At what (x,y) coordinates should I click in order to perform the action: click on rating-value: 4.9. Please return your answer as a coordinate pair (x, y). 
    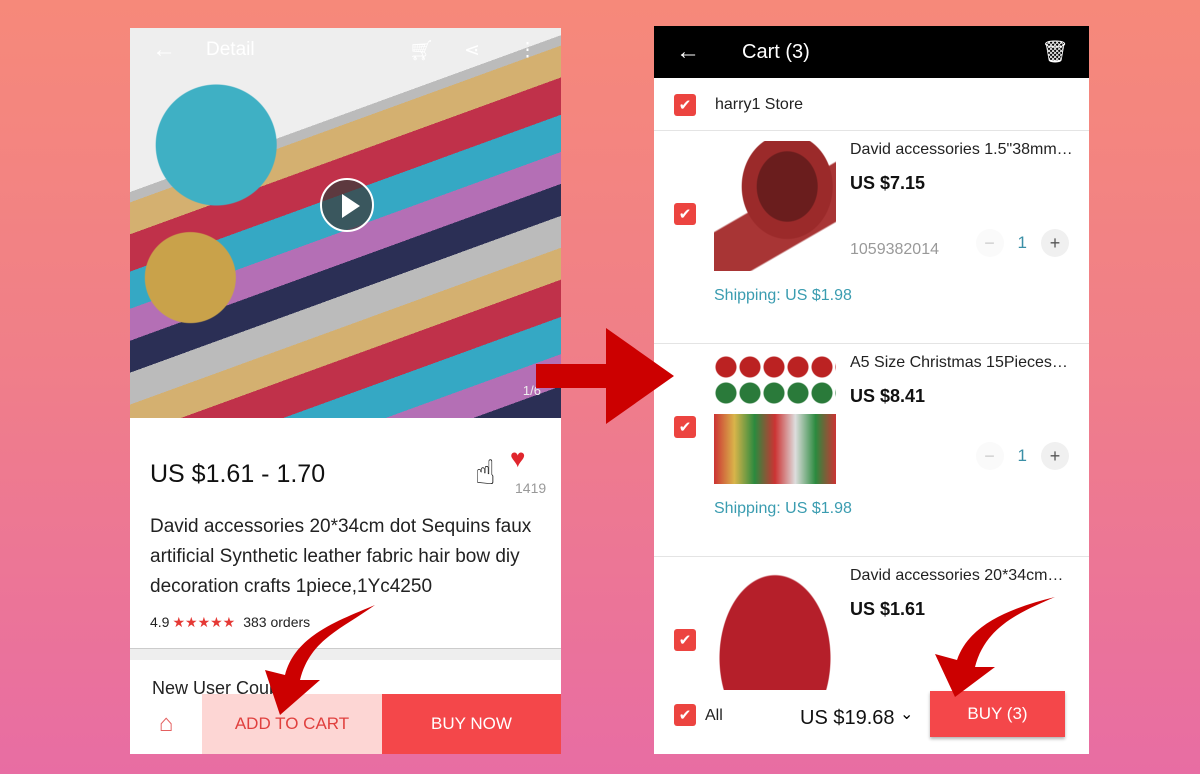
    Looking at the image, I should click on (160, 622).